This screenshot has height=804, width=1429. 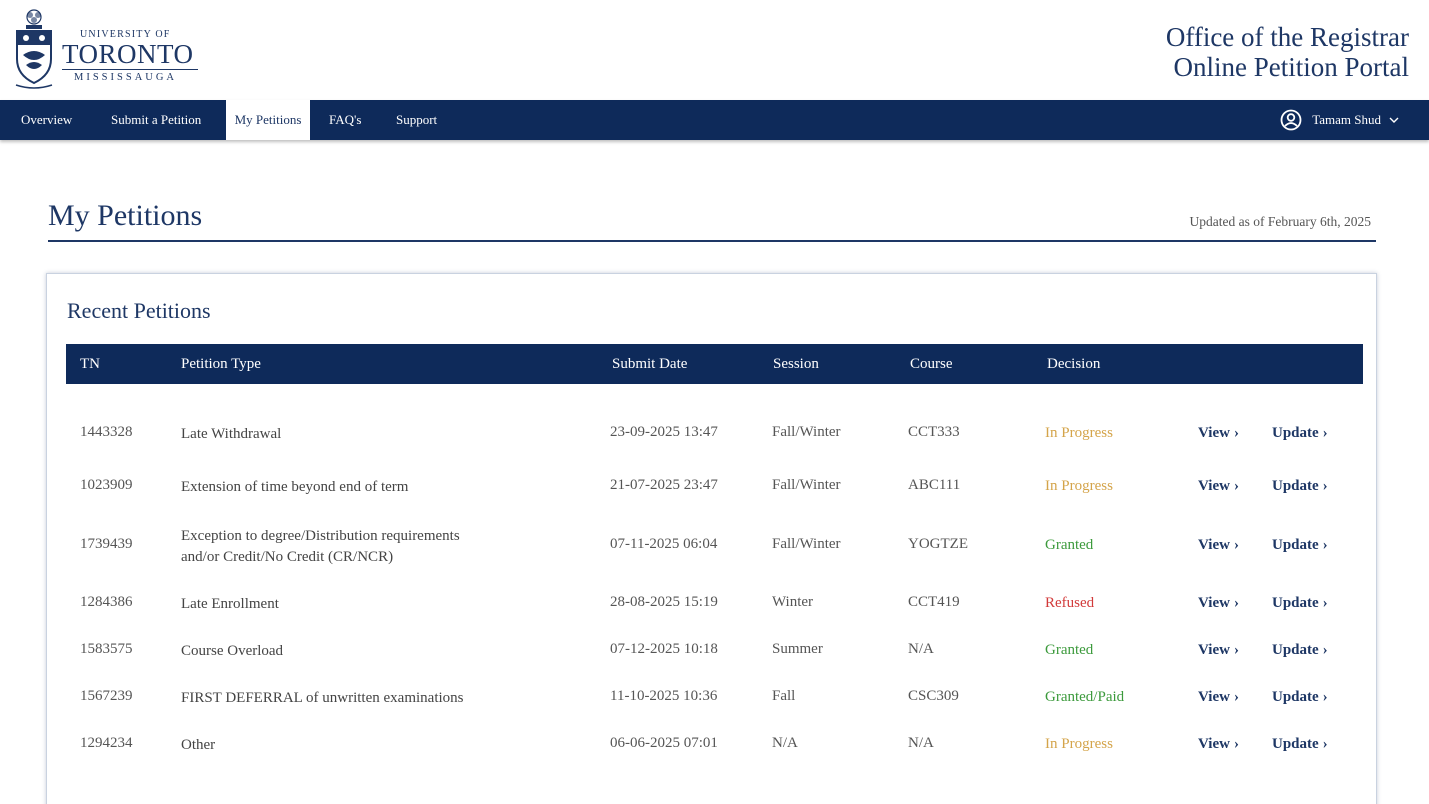 What do you see at coordinates (938, 544) in the screenshot?
I see `cell-course: YOGTZE` at bounding box center [938, 544].